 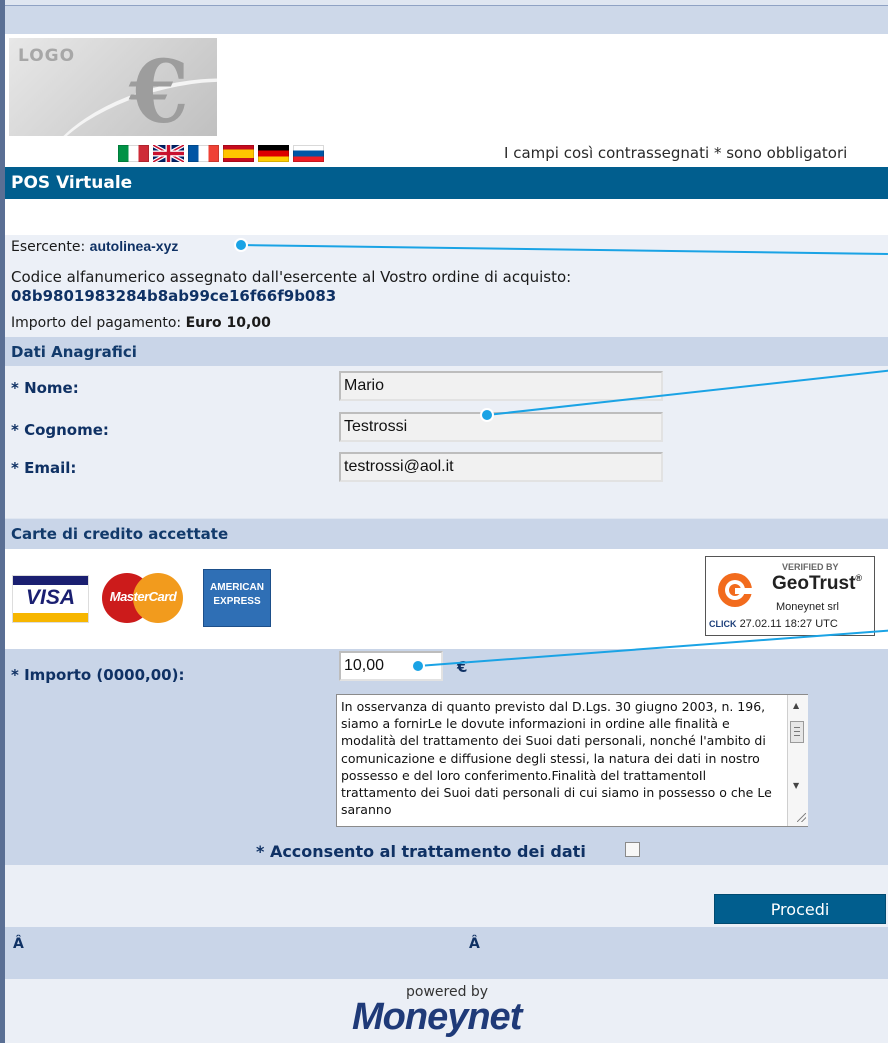 I want to click on amex-logo: AMERICAN EXPRESS, so click(x=237, y=598).